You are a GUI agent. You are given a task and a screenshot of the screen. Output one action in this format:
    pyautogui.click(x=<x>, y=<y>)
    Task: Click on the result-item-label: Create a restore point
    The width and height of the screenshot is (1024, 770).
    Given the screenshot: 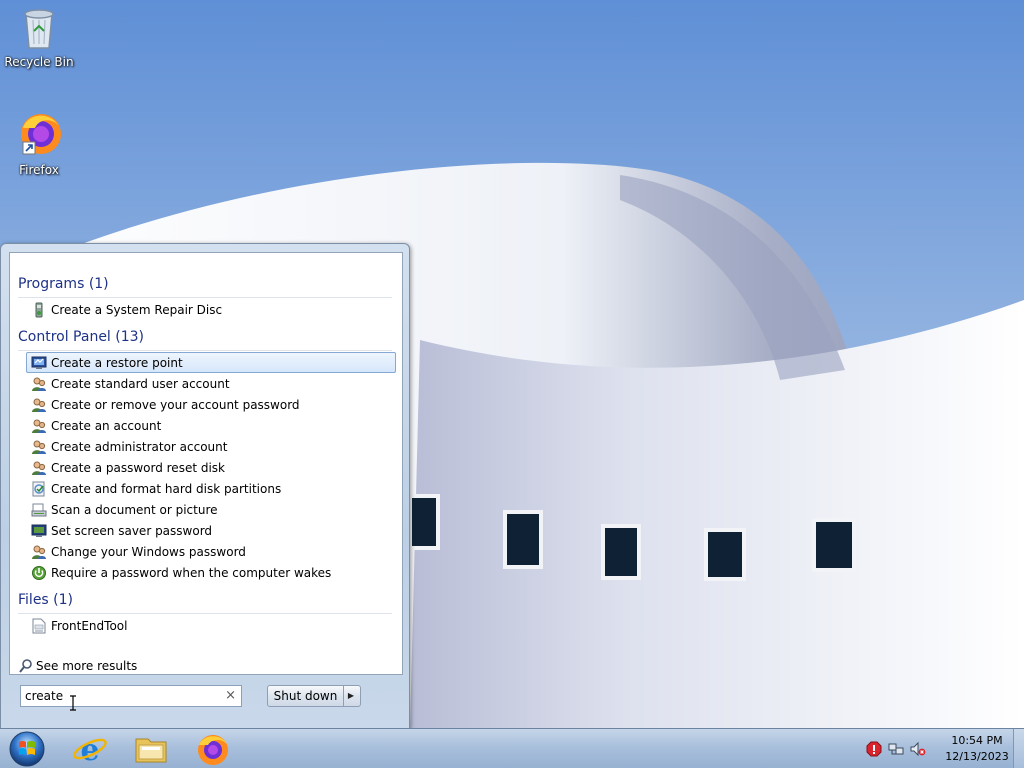 What is the action you would take?
    pyautogui.click(x=117, y=363)
    